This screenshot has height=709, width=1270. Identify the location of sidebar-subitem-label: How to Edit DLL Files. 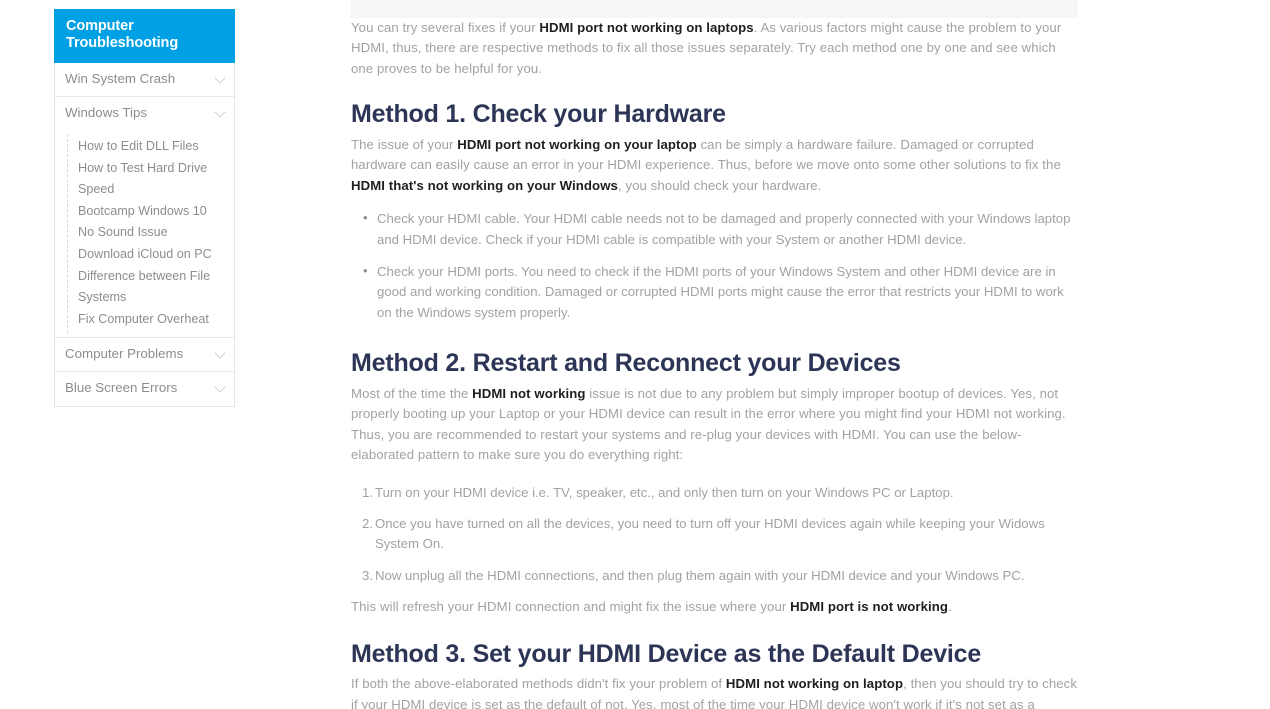
(144, 146).